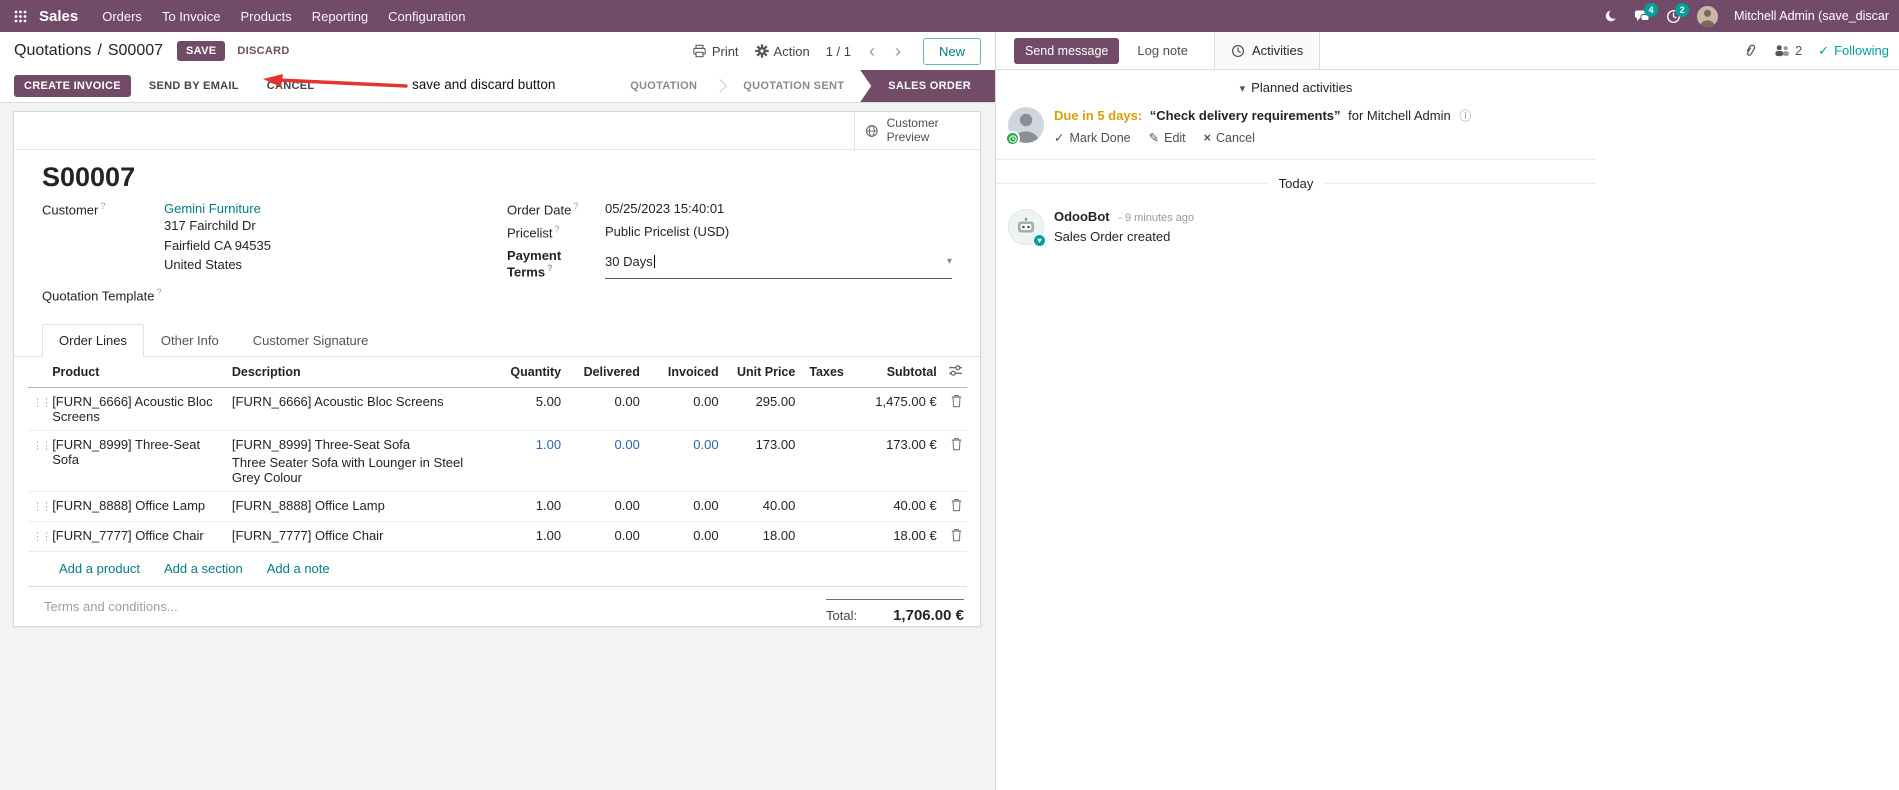 The image size is (1899, 790). What do you see at coordinates (1788, 50) in the screenshot?
I see `followers-button: 2` at bounding box center [1788, 50].